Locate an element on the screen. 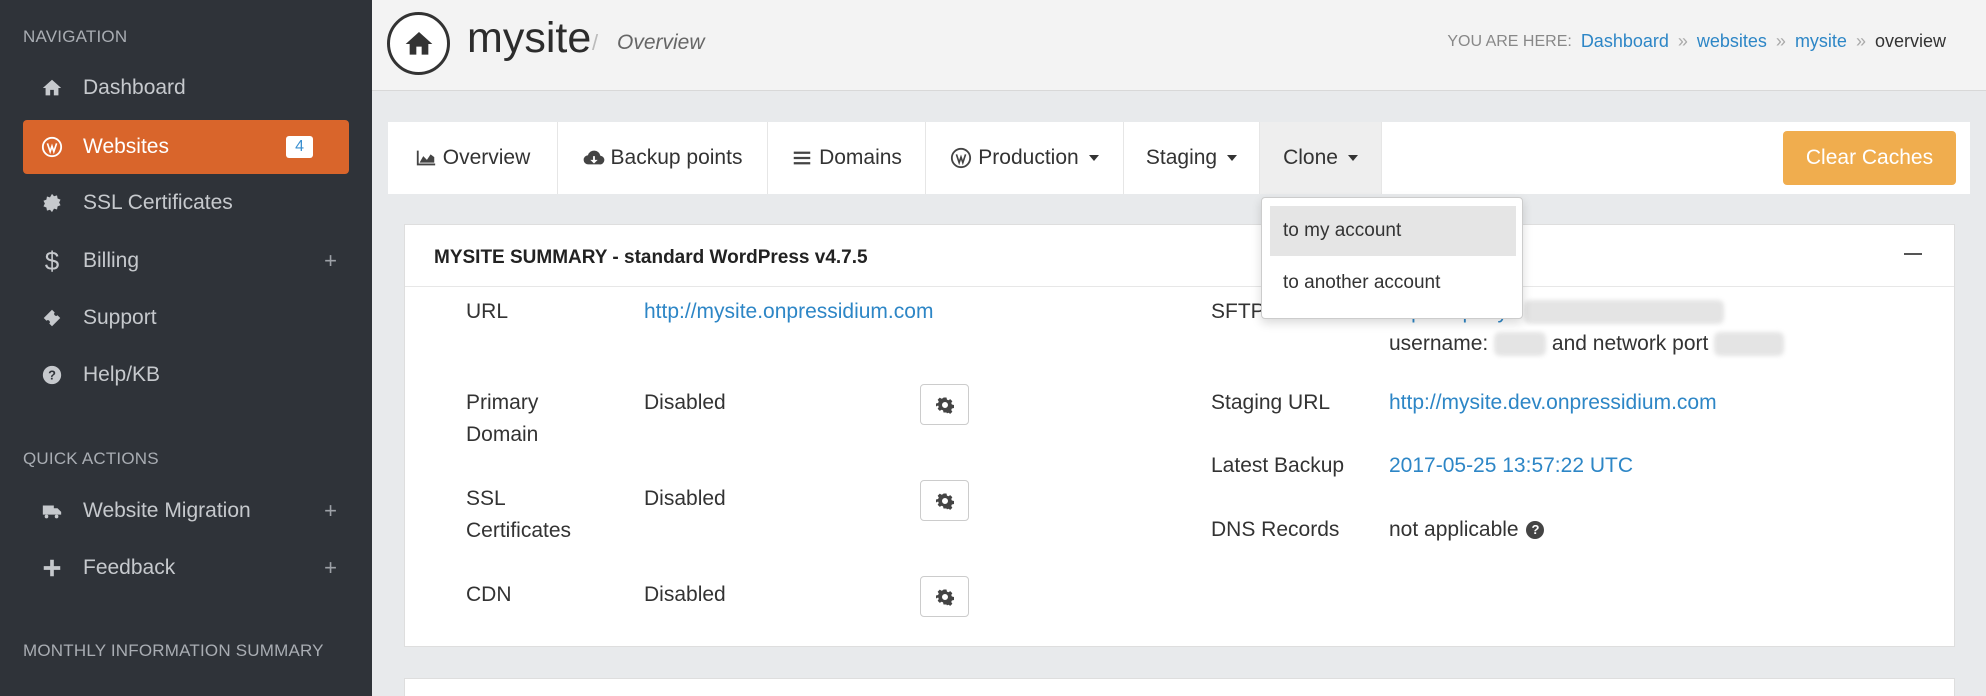  sidebar-item-ssl-certificates: SSL Certificates is located at coordinates (186, 203).